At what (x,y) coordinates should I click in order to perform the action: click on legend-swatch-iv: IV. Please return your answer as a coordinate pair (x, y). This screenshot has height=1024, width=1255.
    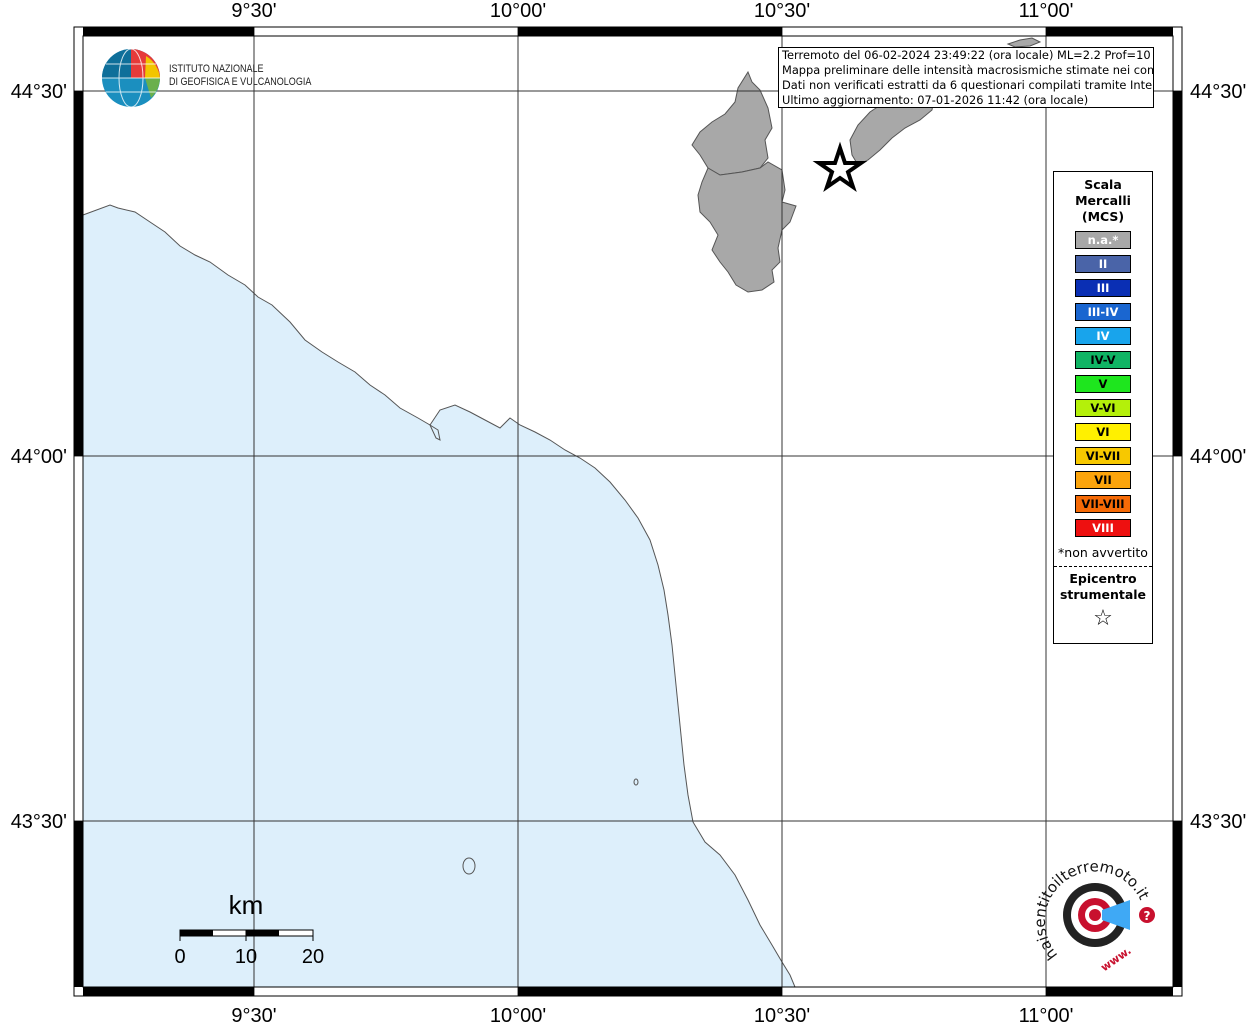
    Looking at the image, I should click on (1103, 336).